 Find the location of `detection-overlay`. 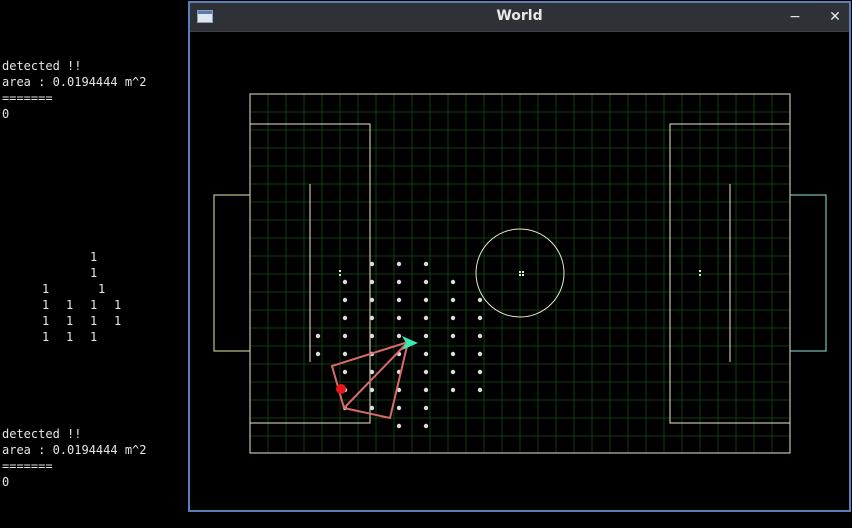

detection-overlay is located at coordinates (374, 378).